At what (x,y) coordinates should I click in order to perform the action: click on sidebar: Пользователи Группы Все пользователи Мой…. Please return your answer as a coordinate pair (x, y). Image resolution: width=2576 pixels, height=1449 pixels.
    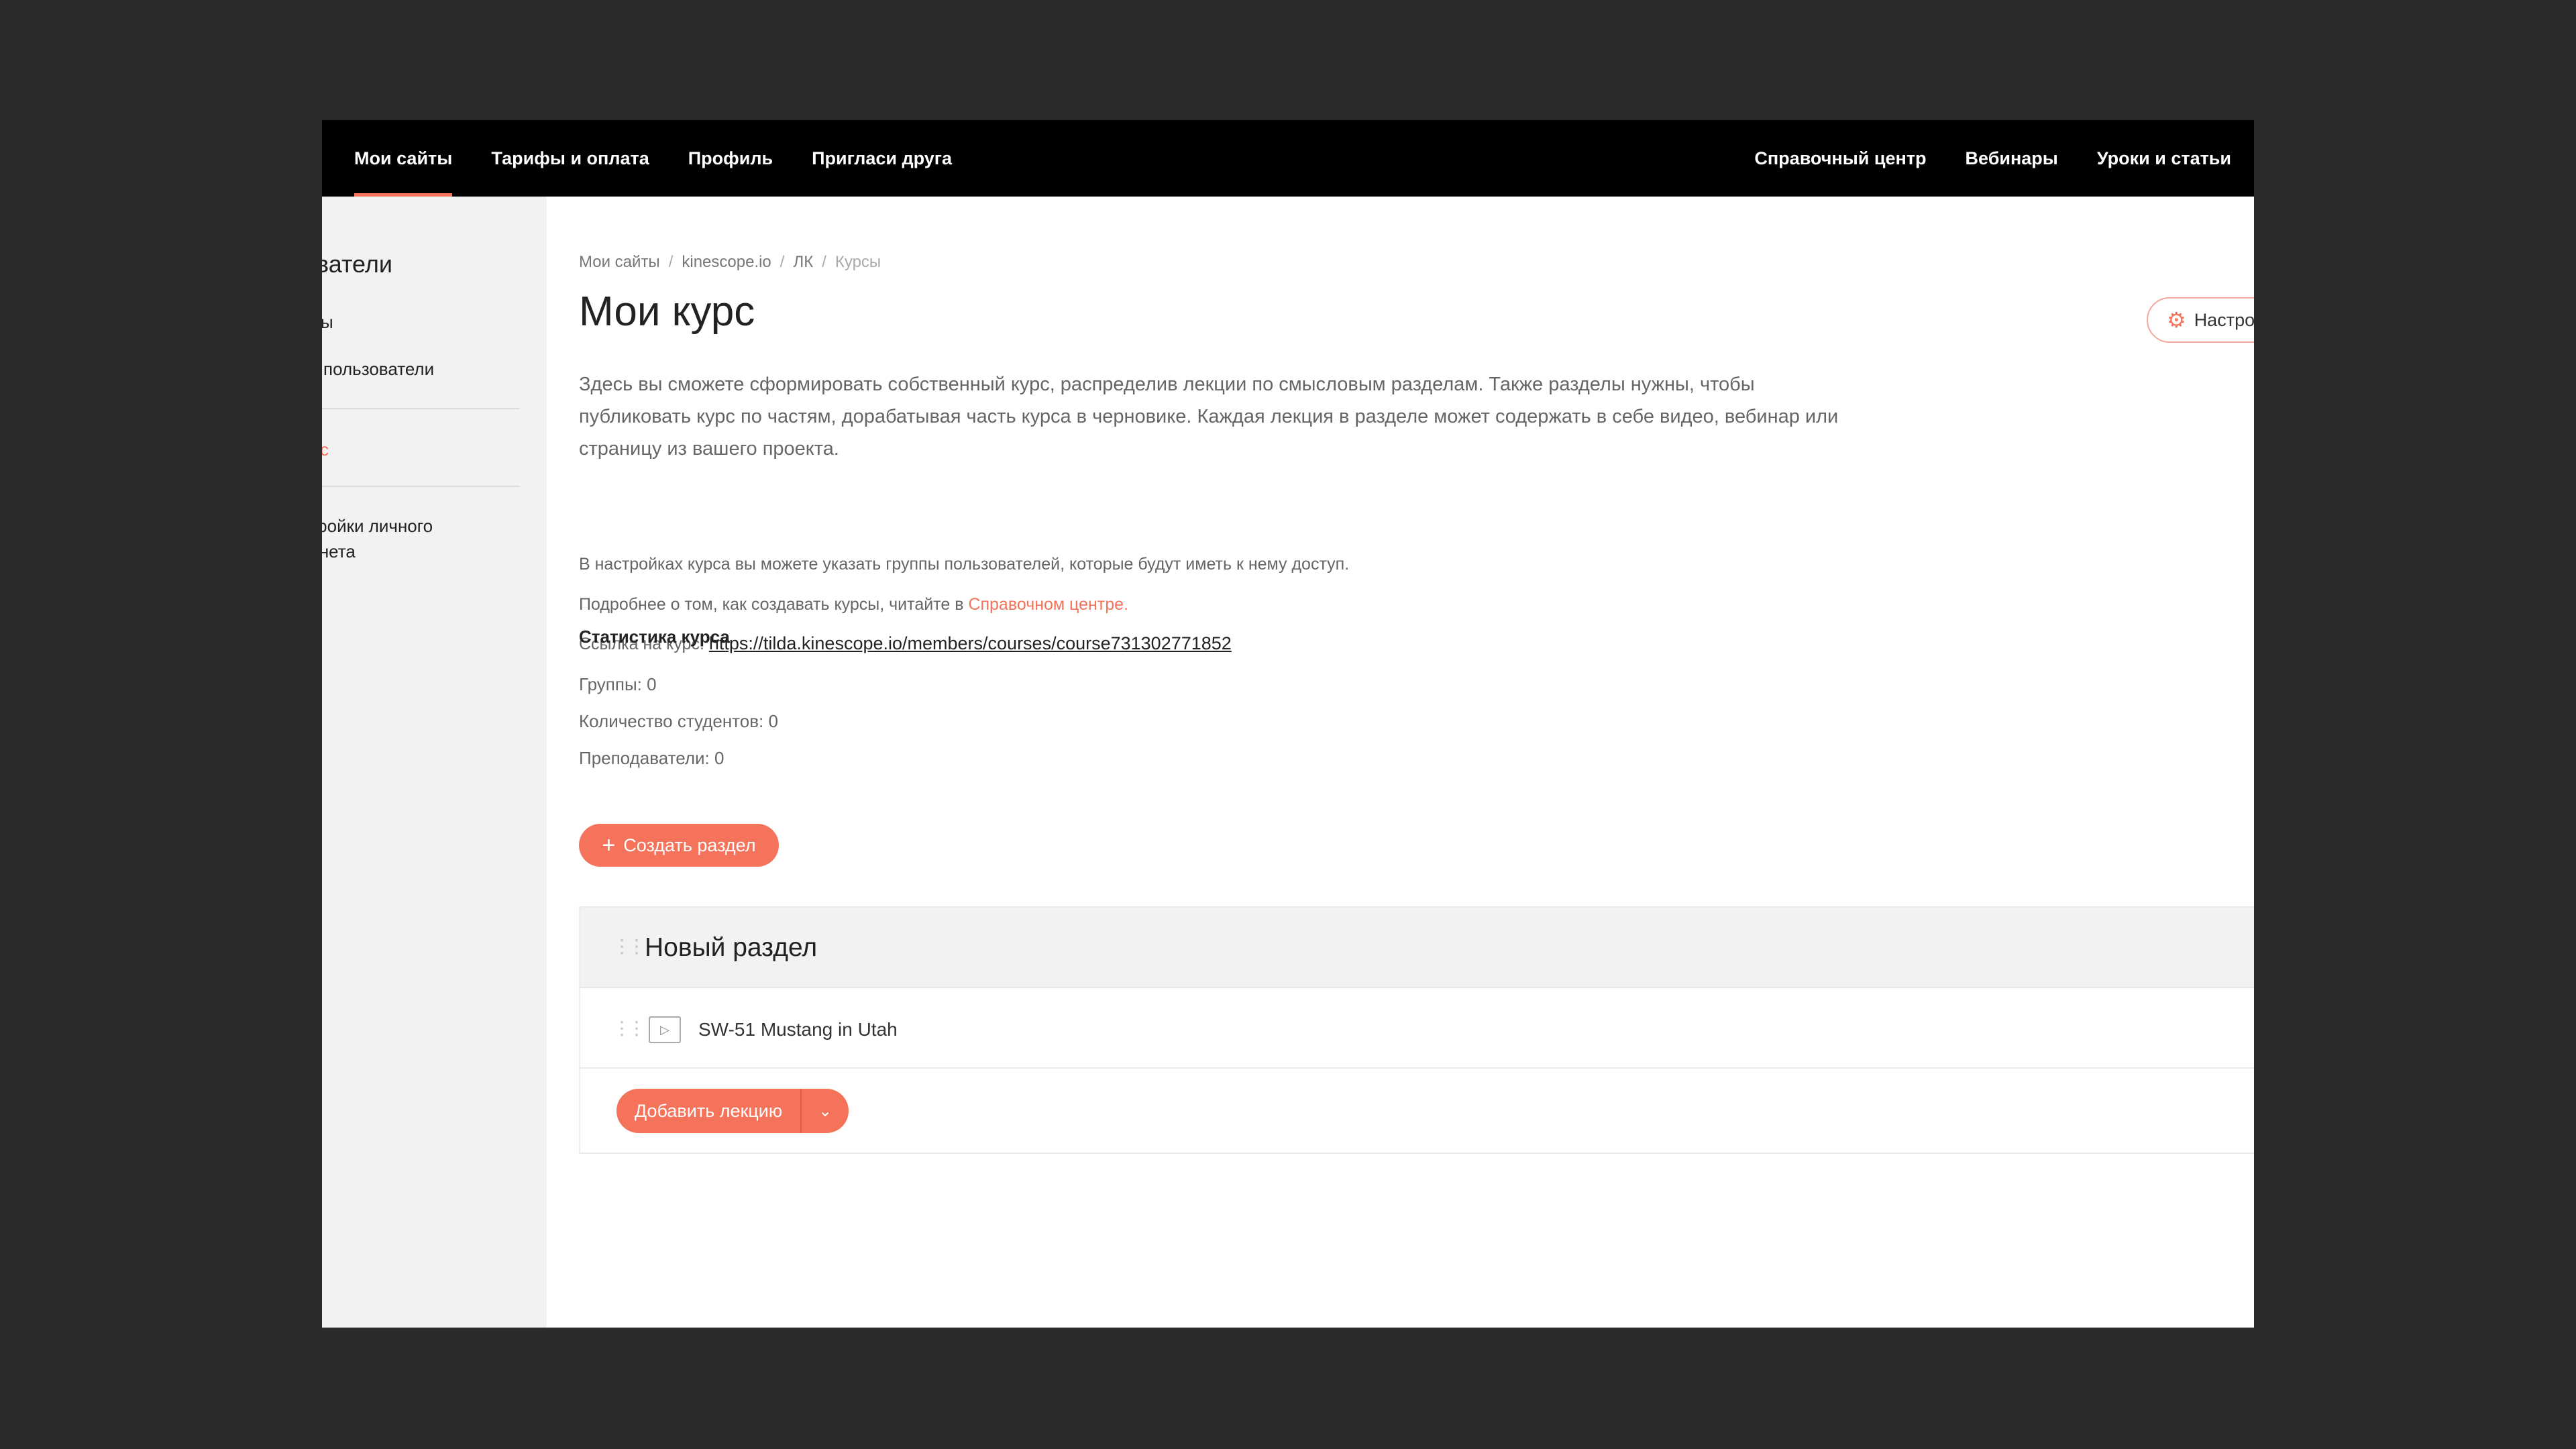
    Looking at the image, I should click on (434, 762).